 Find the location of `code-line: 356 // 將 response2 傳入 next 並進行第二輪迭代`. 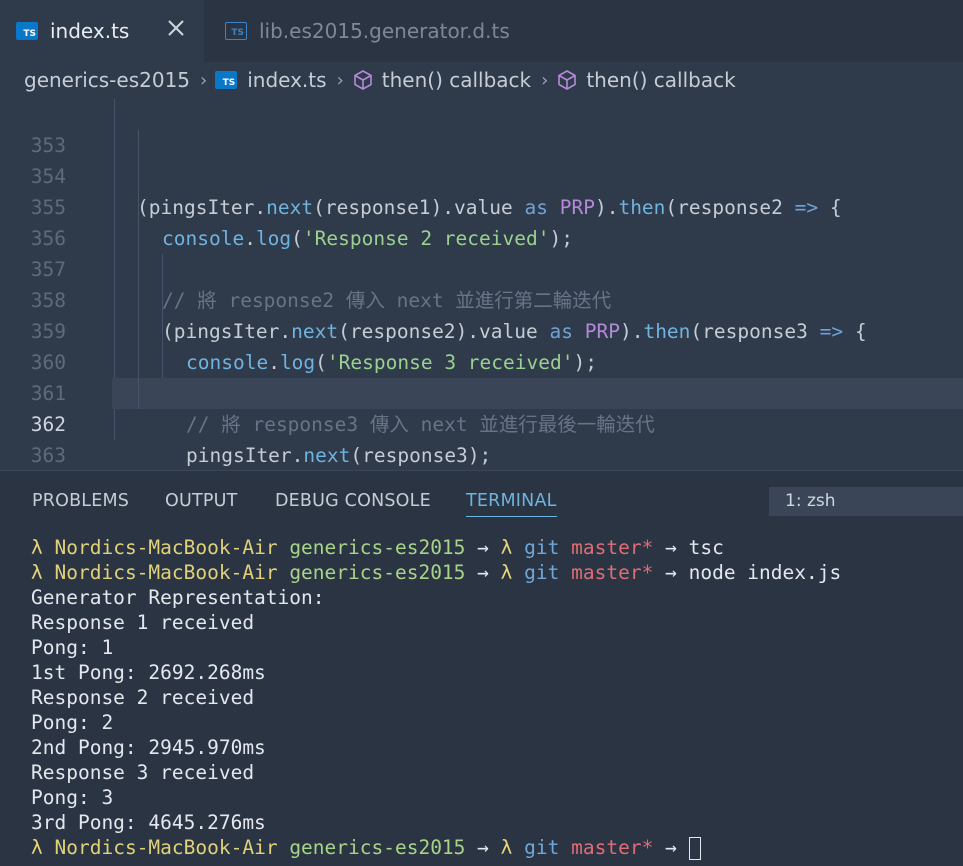

code-line: 356 // 將 response2 傳入 next 並進行第二輪迭代 is located at coordinates (481, 252).